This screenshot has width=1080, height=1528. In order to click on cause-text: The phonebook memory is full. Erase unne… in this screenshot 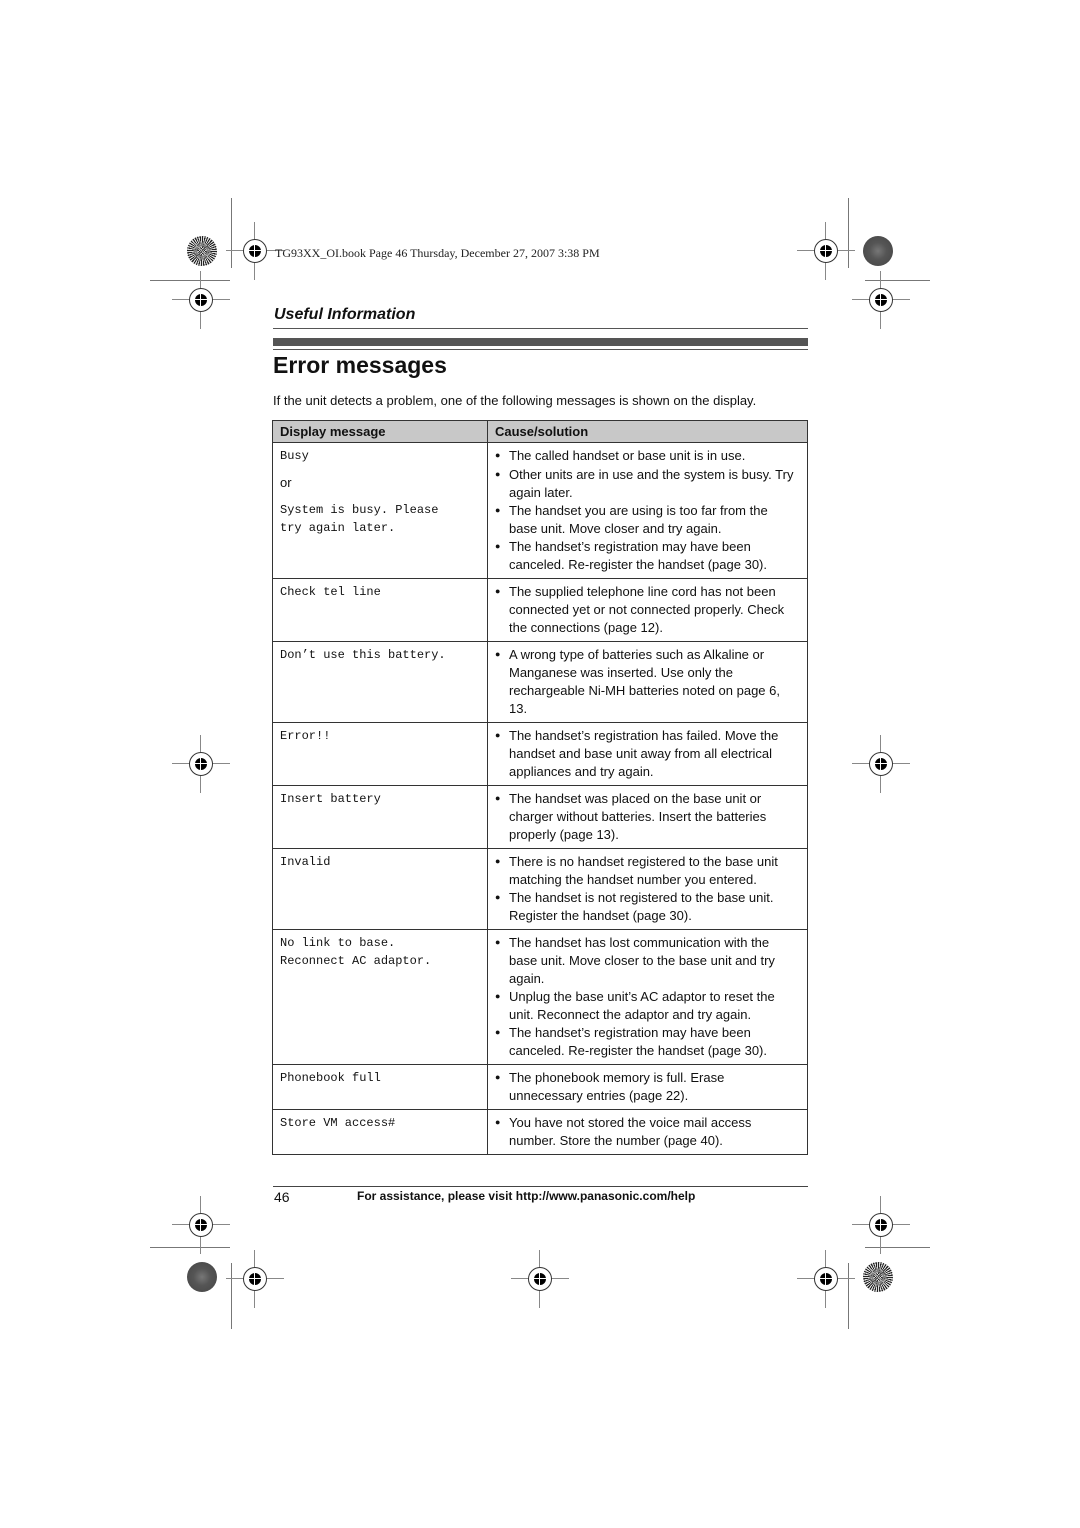, I will do `click(617, 1086)`.